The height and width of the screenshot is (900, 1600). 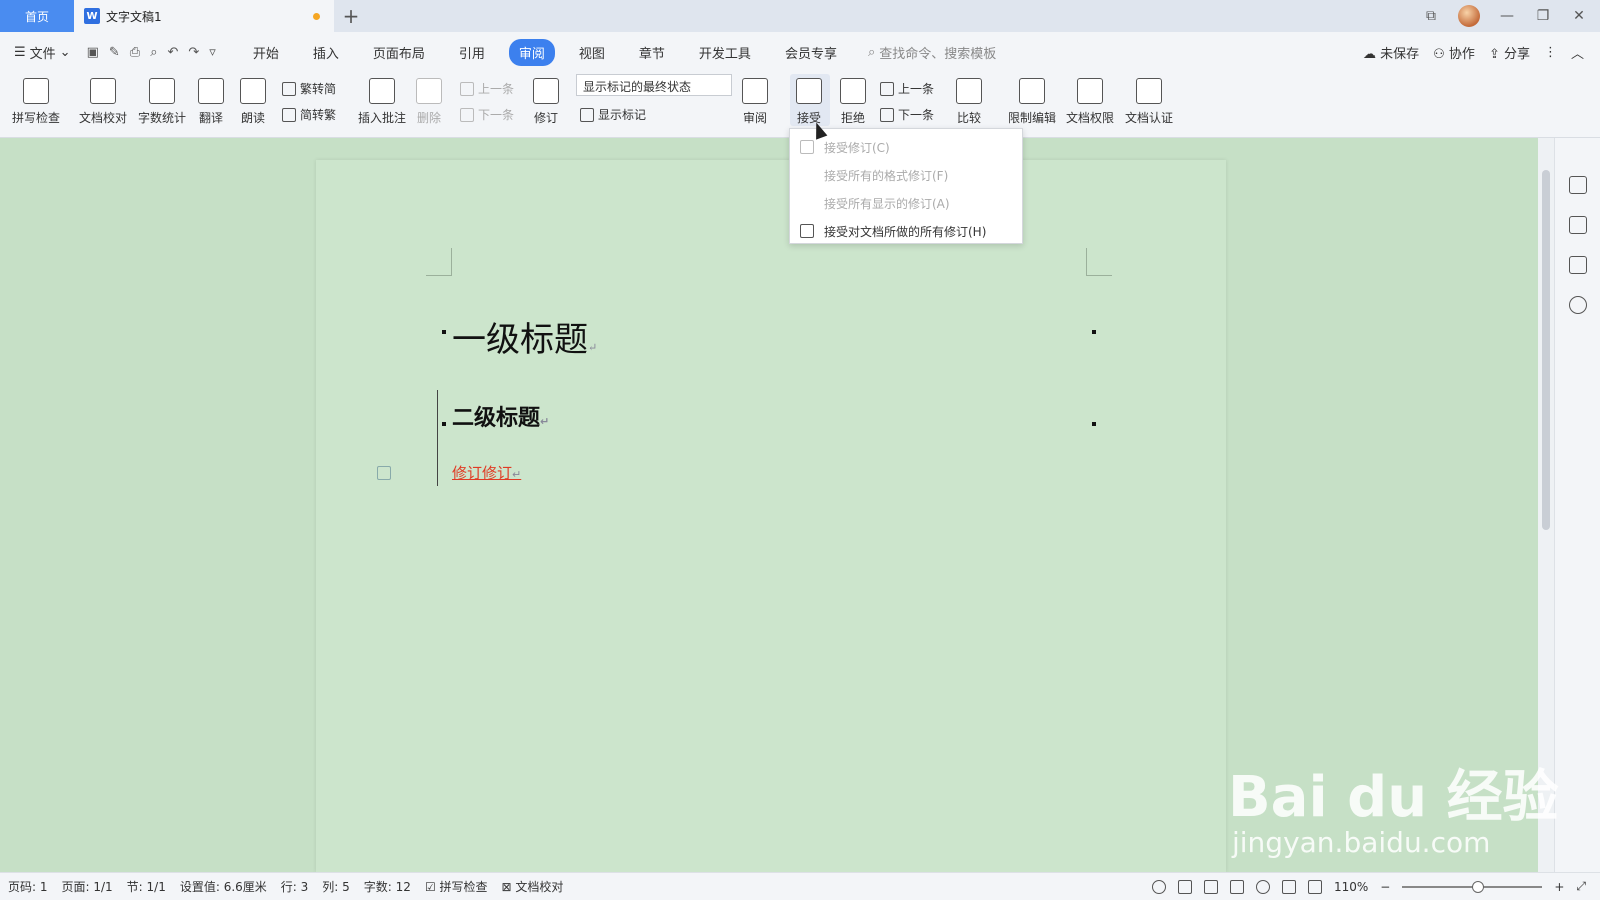 I want to click on accept-revision-item: 接受修订(C), so click(x=906, y=147).